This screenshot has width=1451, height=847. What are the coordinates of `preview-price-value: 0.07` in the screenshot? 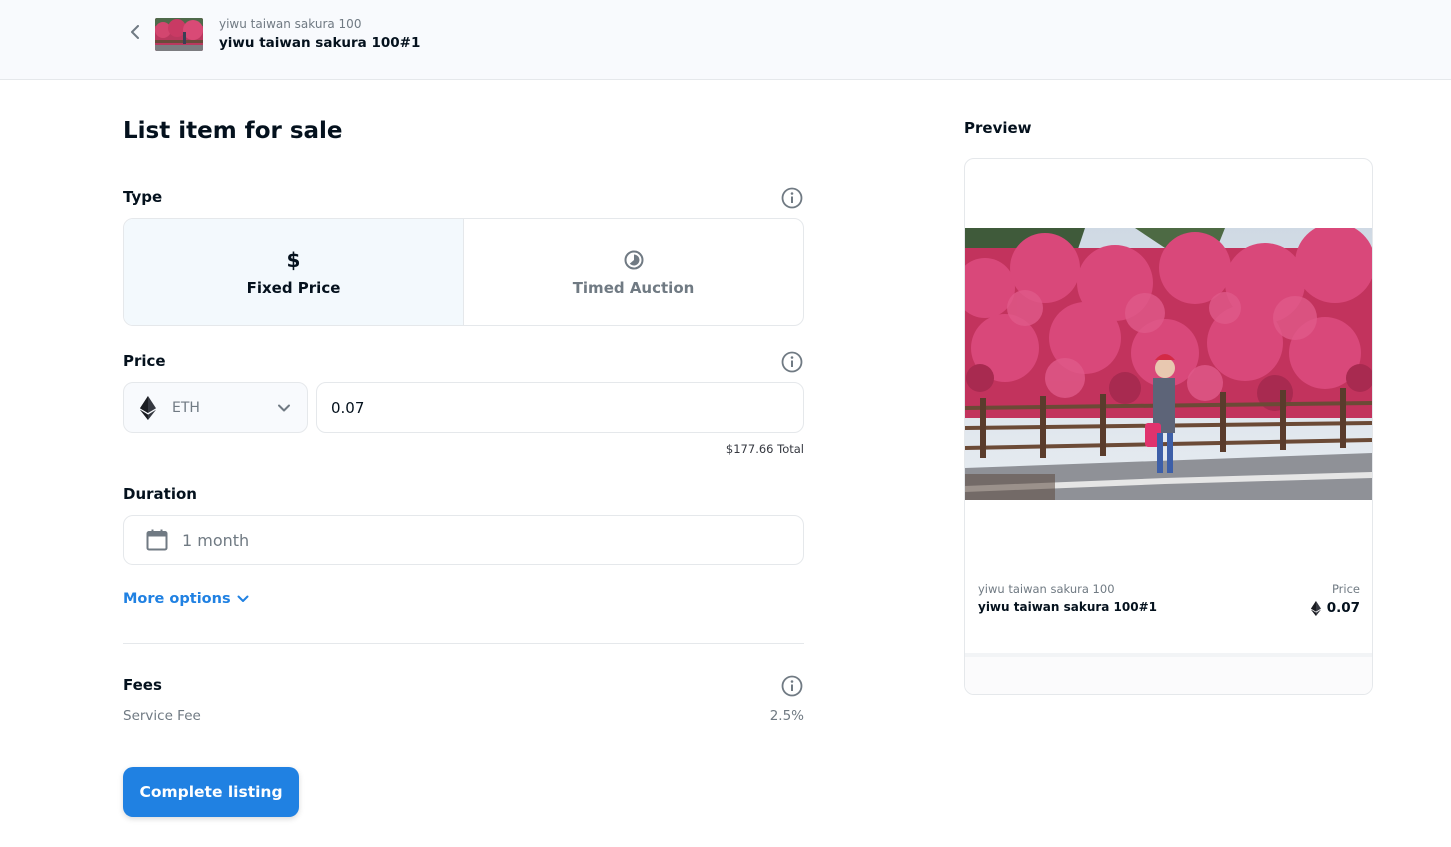 It's located at (1343, 608).